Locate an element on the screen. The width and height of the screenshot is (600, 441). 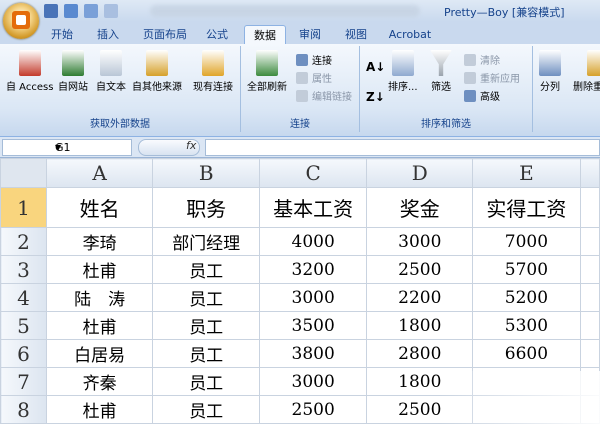
connections-button: 连接 is located at coordinates (314, 59).